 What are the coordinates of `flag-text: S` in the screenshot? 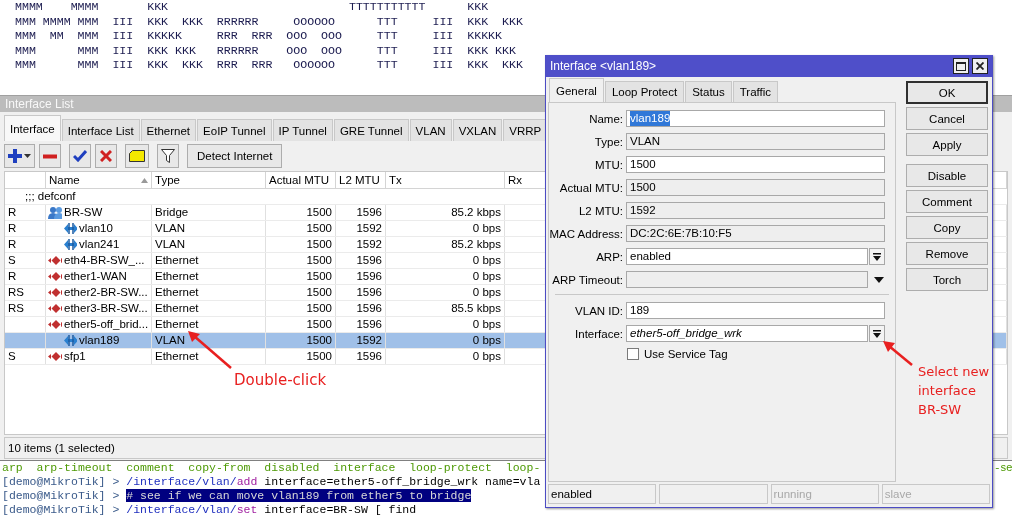 It's located at (12, 356).